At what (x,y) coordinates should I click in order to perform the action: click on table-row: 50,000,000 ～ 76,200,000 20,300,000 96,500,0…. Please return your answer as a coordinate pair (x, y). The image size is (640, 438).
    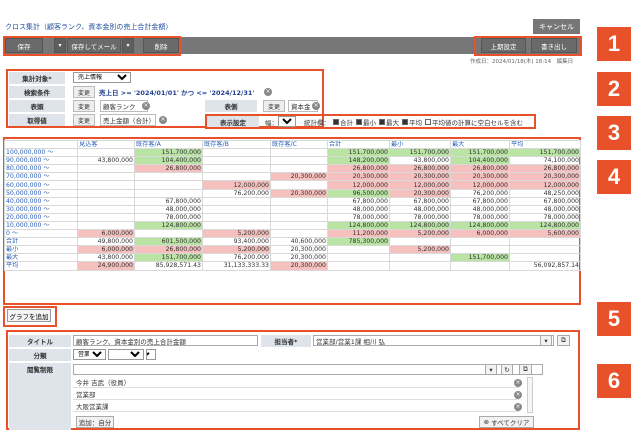
    Looking at the image, I should click on (292, 193).